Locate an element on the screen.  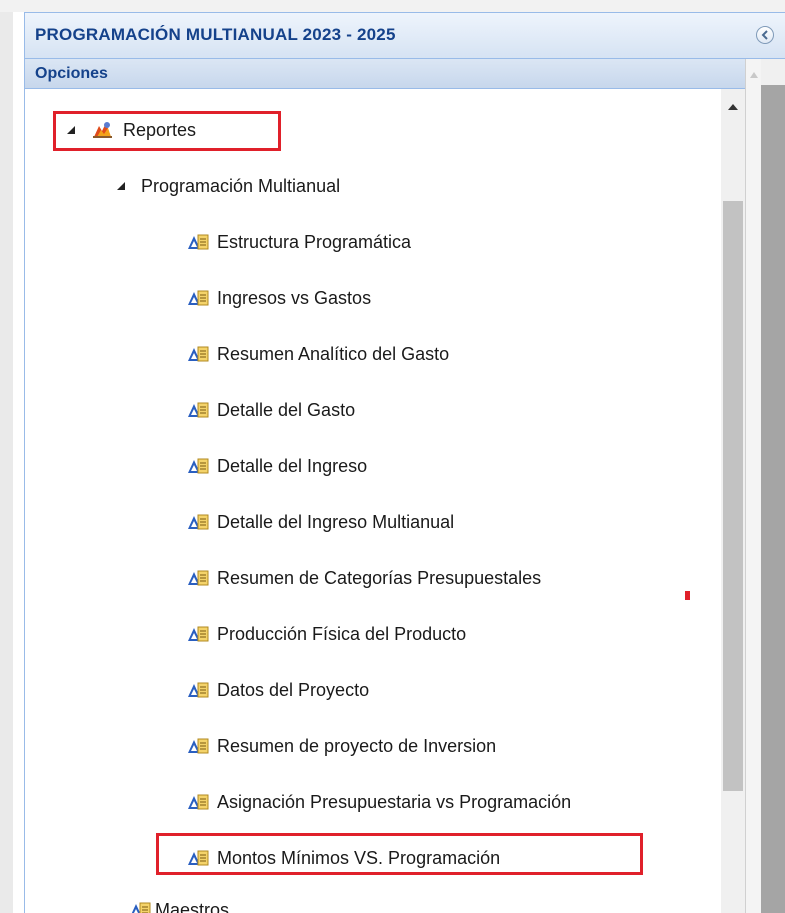
tree-leaf-label: Detalle del Gasto is located at coordinates (286, 409).